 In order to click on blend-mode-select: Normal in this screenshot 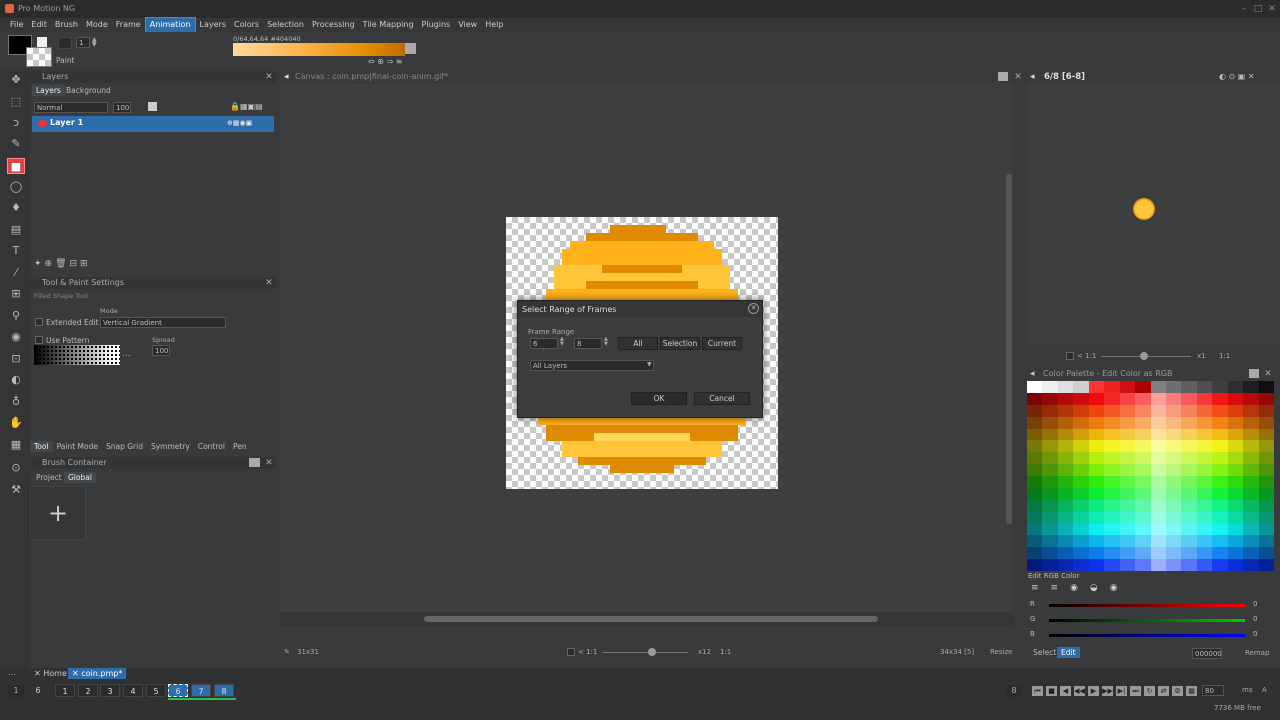, I will do `click(71, 107)`.